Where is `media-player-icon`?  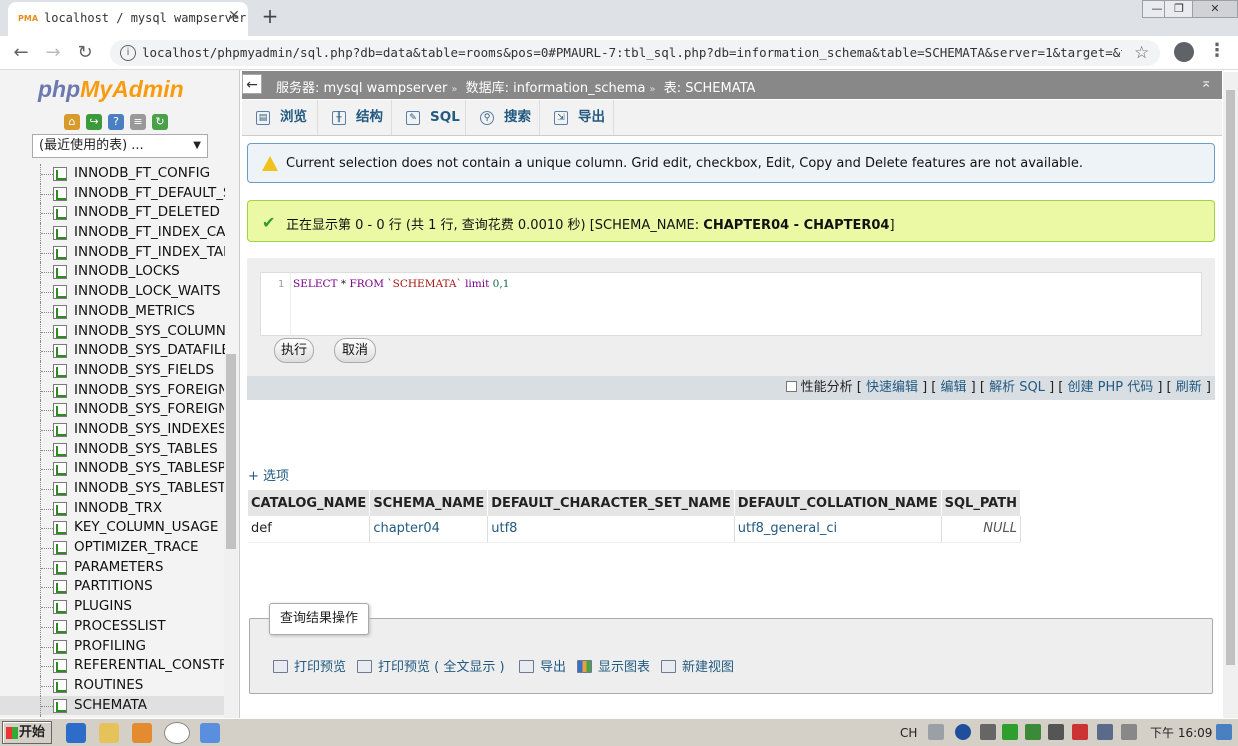
media-player-icon is located at coordinates (142, 733).